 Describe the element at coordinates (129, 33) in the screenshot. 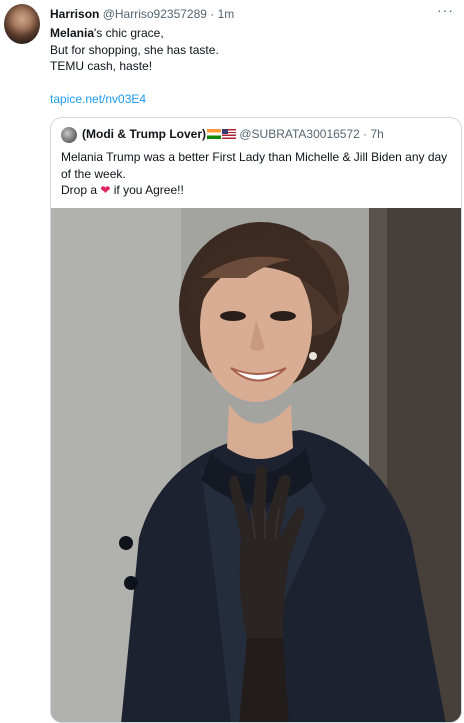

I see `tweet-line-1-rest: 's chic grace,` at that location.